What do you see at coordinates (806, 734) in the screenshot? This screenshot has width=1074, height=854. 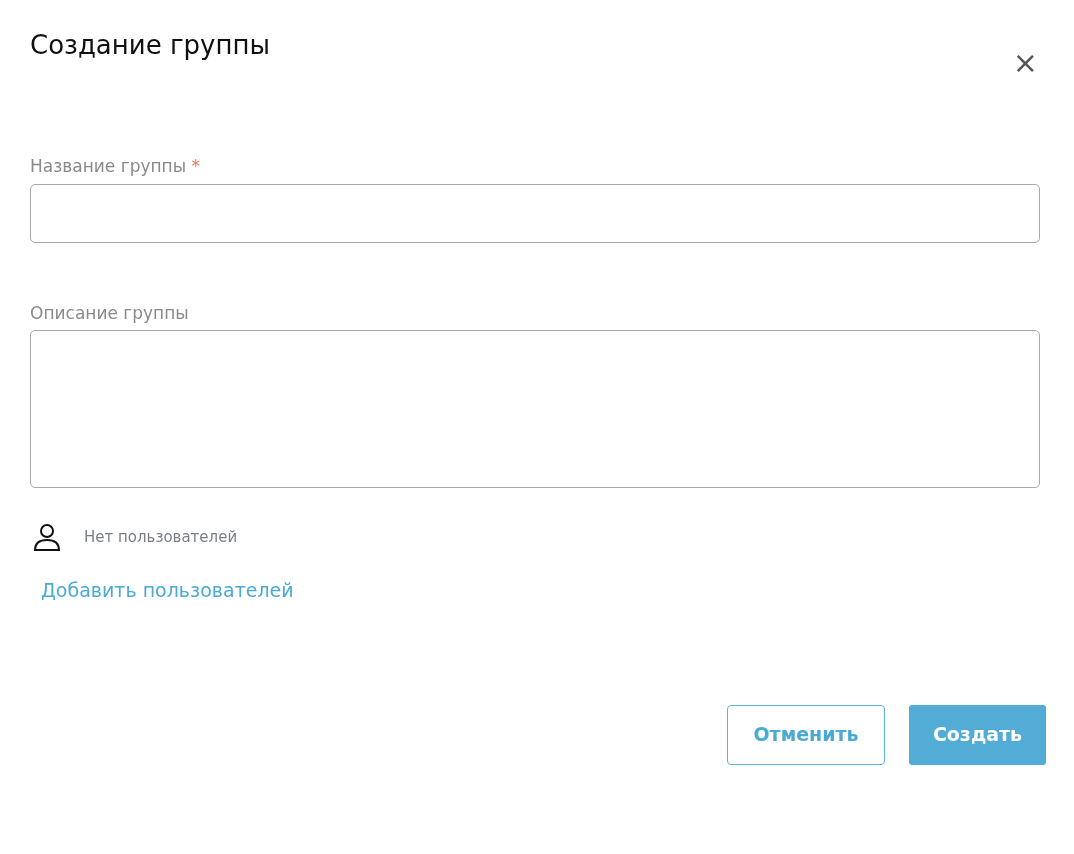 I see `cancel-button: Отменить` at bounding box center [806, 734].